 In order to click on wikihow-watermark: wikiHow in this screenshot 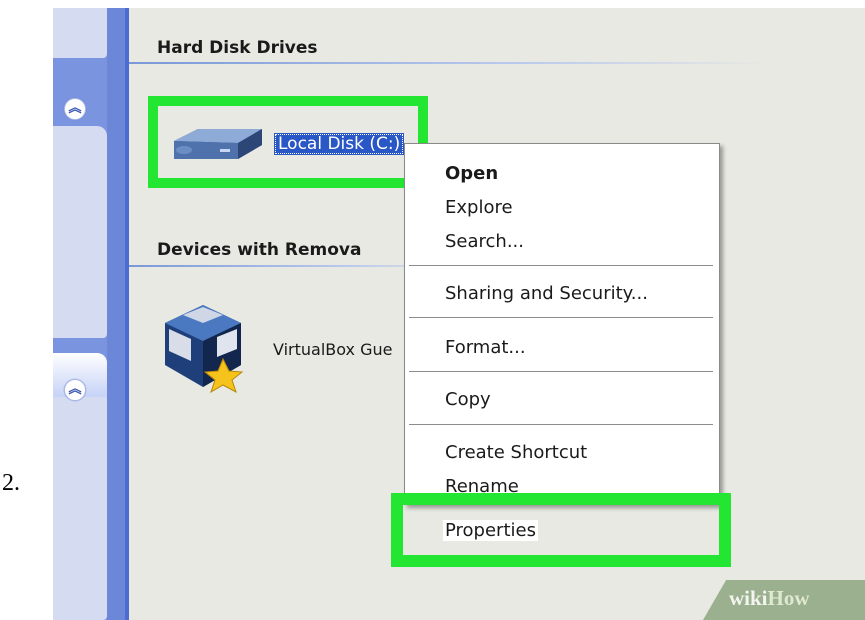, I will do `click(769, 598)`.